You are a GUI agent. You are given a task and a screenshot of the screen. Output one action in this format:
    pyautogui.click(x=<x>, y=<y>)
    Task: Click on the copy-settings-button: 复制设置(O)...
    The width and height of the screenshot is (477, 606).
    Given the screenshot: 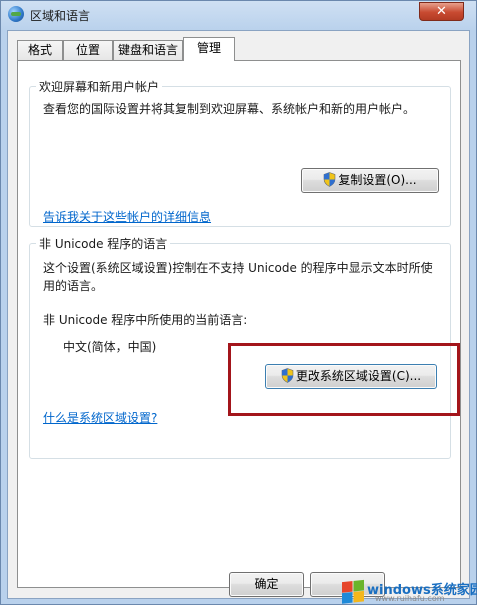 What is the action you would take?
    pyautogui.click(x=370, y=180)
    